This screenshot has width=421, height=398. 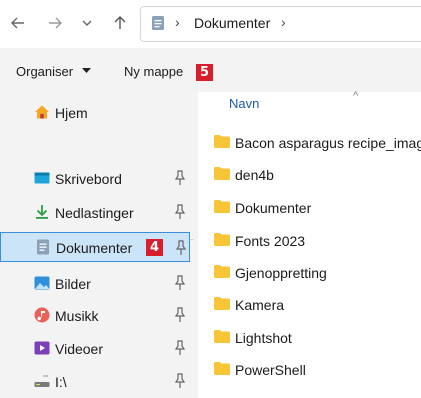 What do you see at coordinates (273, 208) in the screenshot?
I see `file-name: Dokumenter` at bounding box center [273, 208].